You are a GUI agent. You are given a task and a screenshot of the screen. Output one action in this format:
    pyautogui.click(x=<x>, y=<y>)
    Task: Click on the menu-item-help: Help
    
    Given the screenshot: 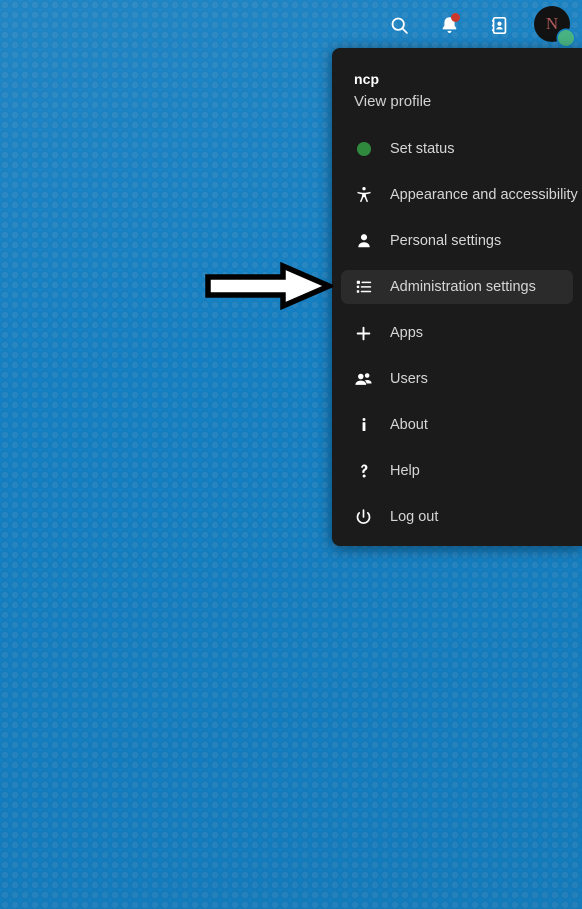 What is the action you would take?
    pyautogui.click(x=457, y=471)
    